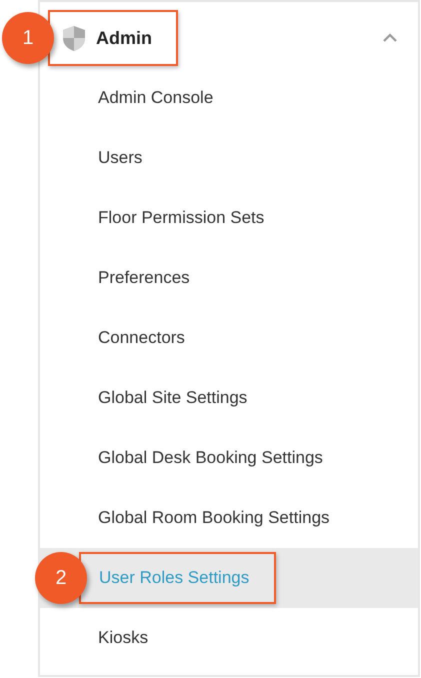 The width and height of the screenshot is (421, 678). I want to click on menu-item: Global Desk Booking Settings, so click(210, 458).